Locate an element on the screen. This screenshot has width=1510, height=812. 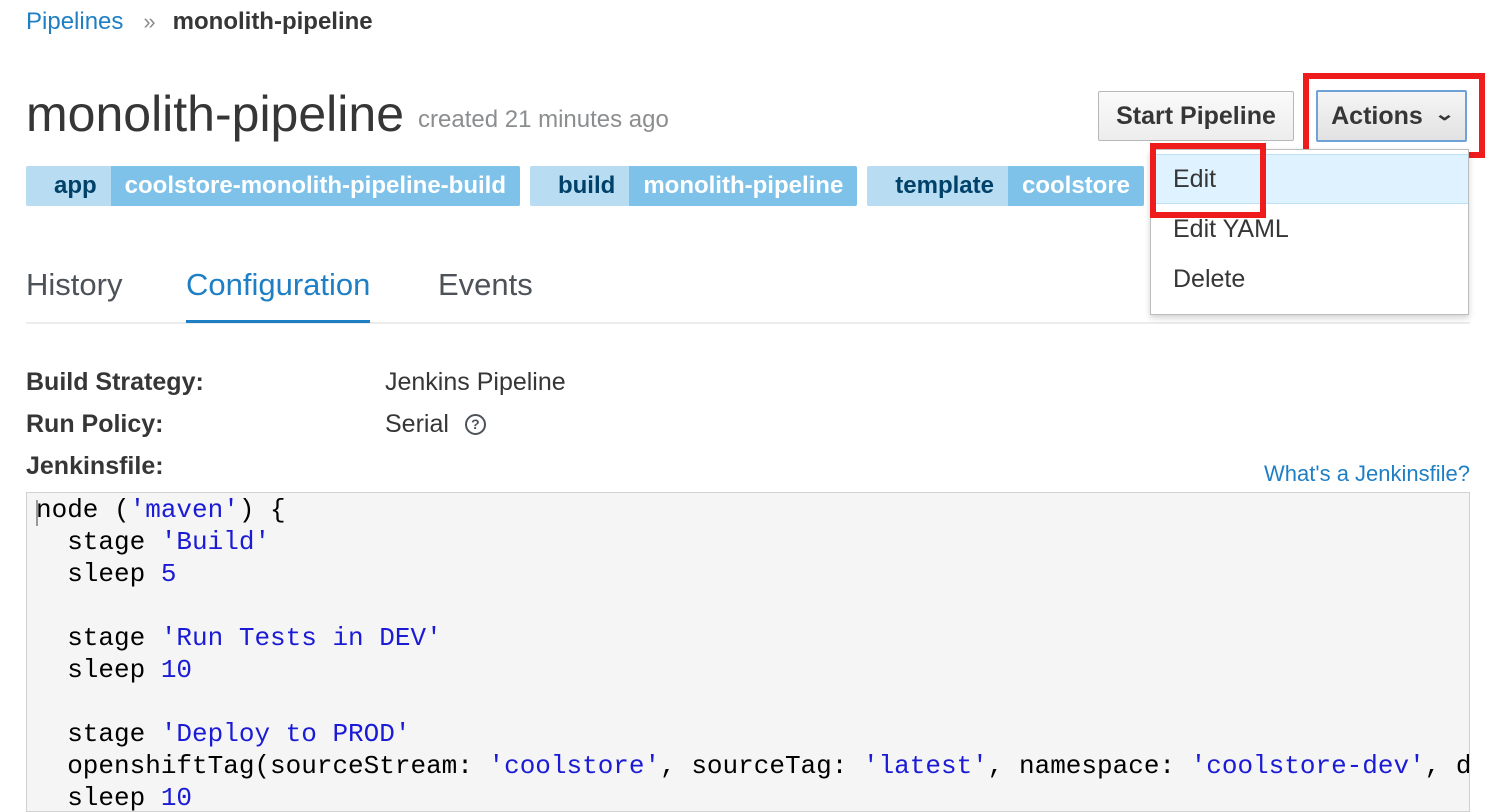
page-title: monolith-pipeline is located at coordinates (215, 114).